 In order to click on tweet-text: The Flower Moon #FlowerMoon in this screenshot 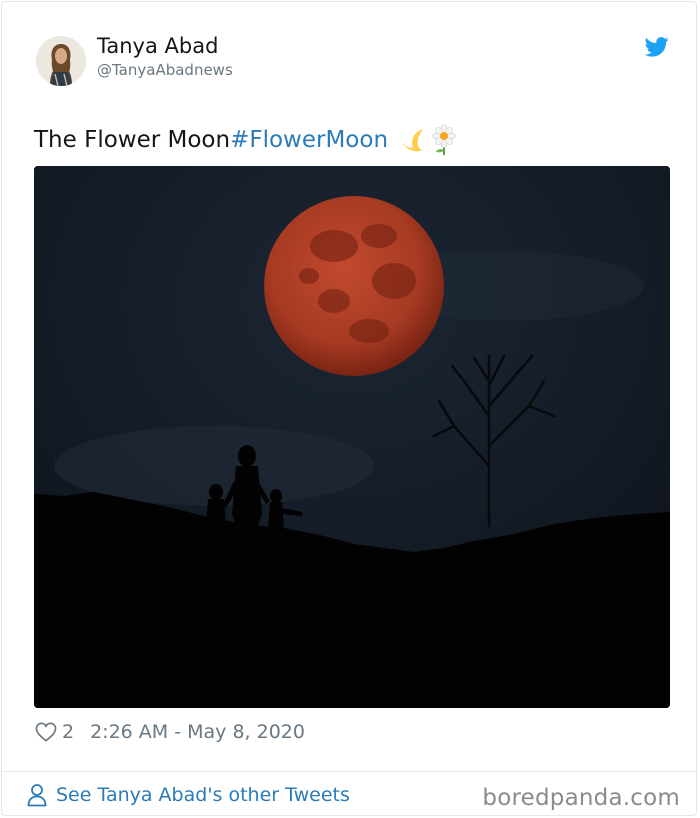, I will do `click(246, 140)`.